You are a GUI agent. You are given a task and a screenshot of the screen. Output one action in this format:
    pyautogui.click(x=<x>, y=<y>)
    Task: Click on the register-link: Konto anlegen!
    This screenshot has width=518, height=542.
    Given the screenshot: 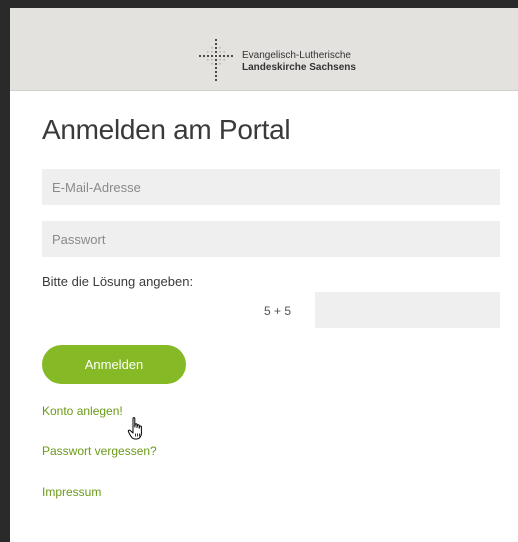 What is the action you would take?
    pyautogui.click(x=82, y=411)
    